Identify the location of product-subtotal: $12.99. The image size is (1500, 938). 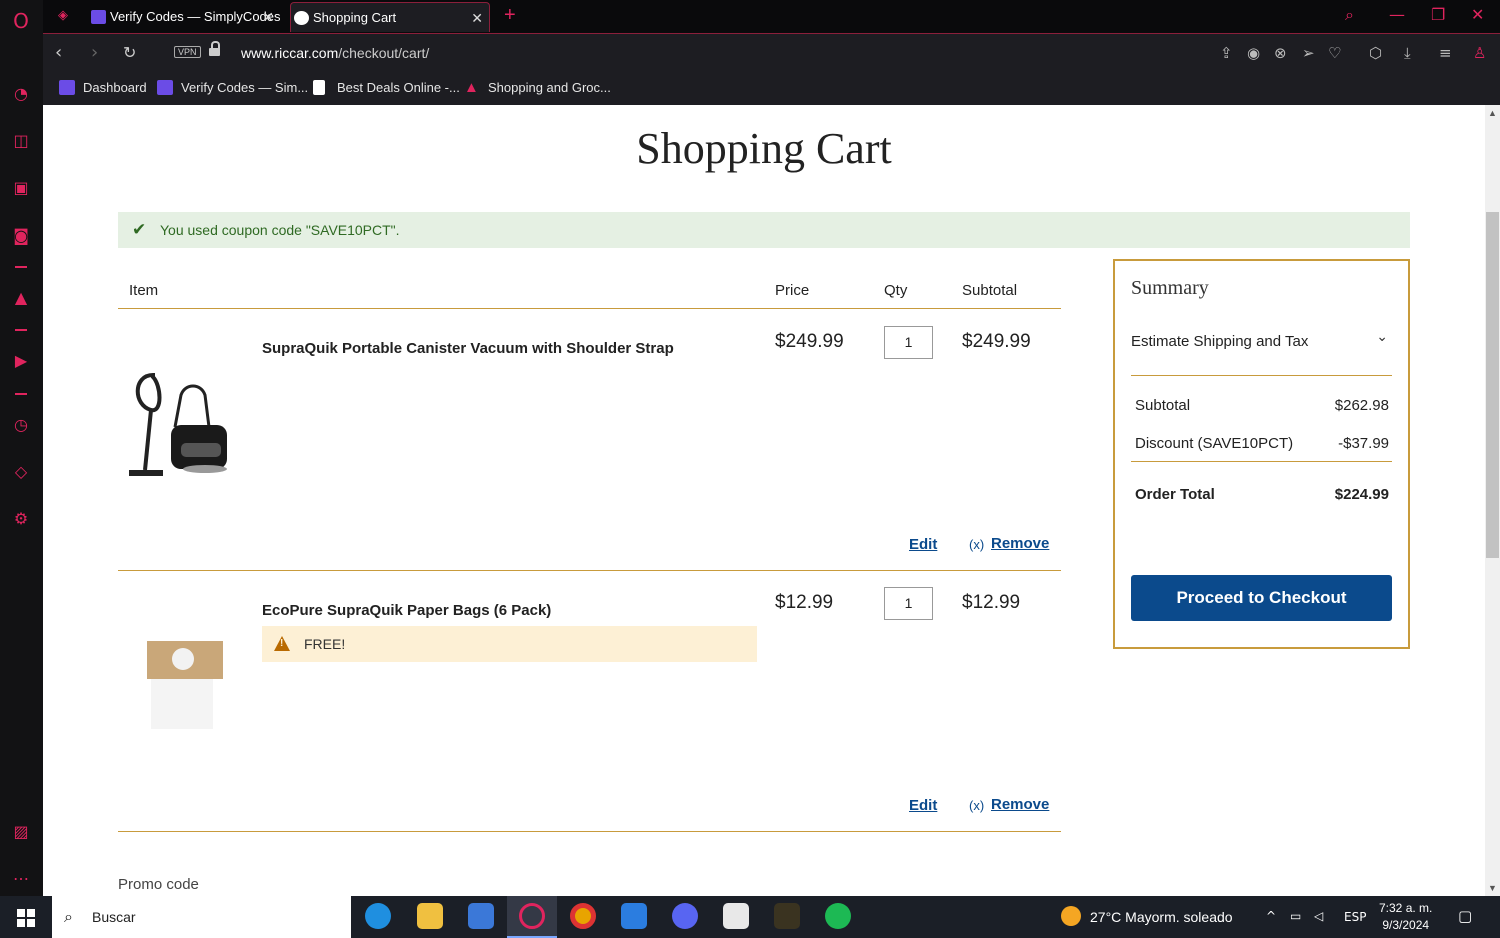
(991, 602).